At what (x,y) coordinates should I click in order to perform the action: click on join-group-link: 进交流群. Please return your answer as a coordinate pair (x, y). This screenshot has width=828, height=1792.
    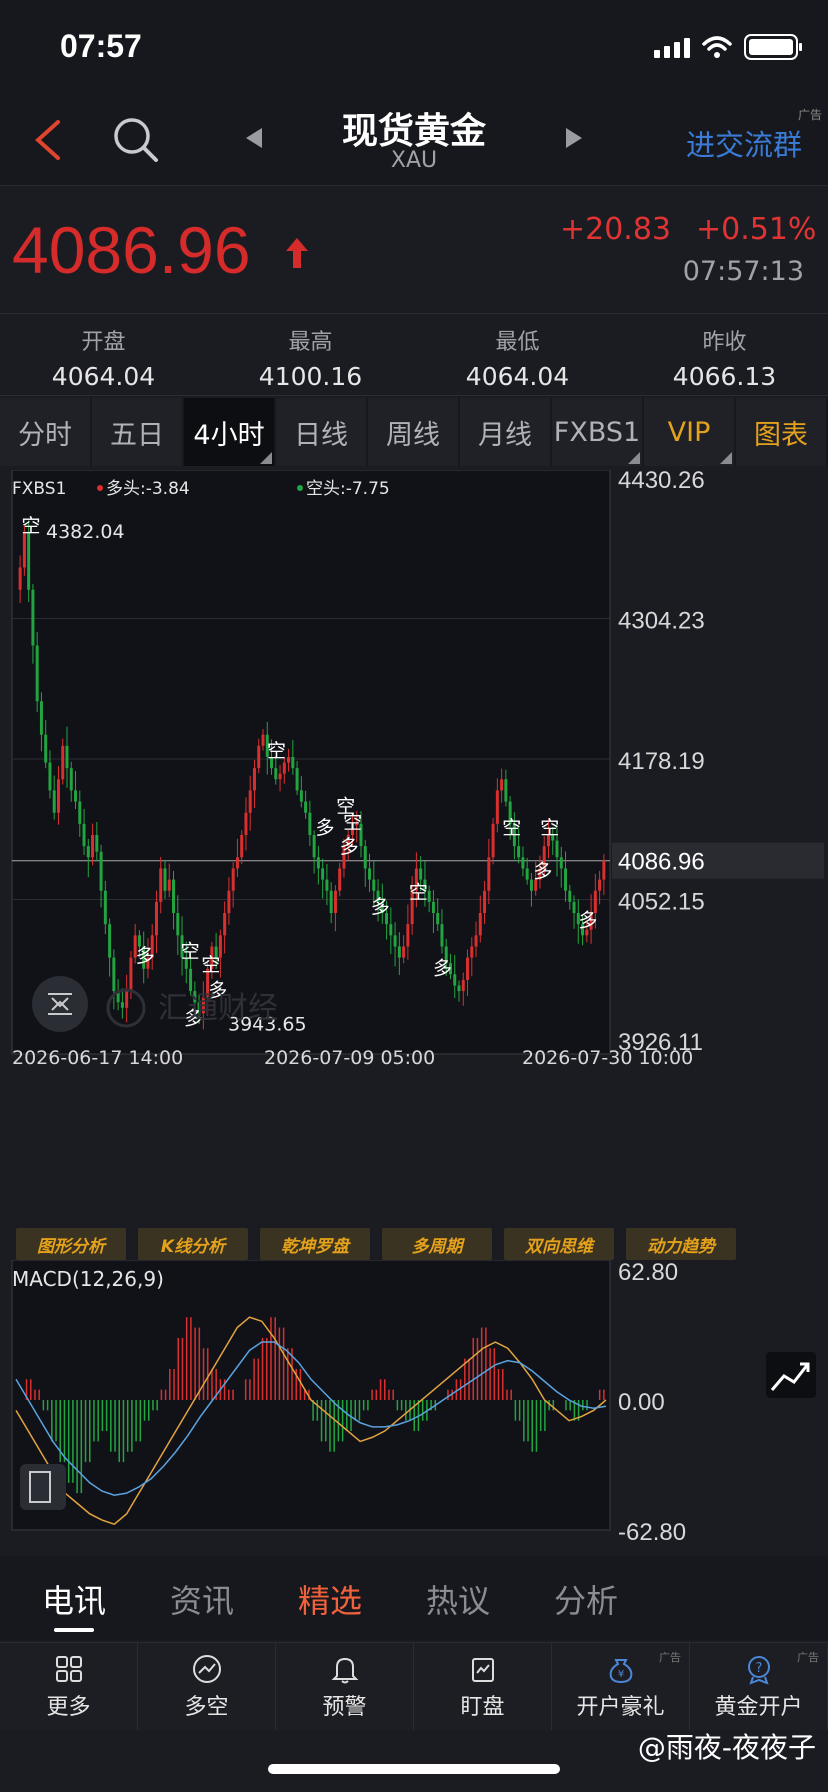
    Looking at the image, I should click on (744, 143).